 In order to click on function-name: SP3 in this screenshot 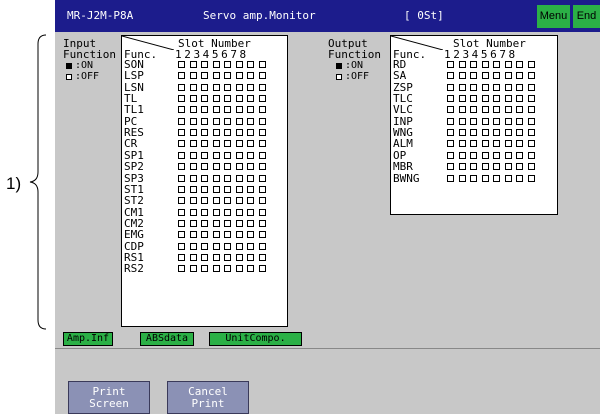, I will do `click(134, 178)`.